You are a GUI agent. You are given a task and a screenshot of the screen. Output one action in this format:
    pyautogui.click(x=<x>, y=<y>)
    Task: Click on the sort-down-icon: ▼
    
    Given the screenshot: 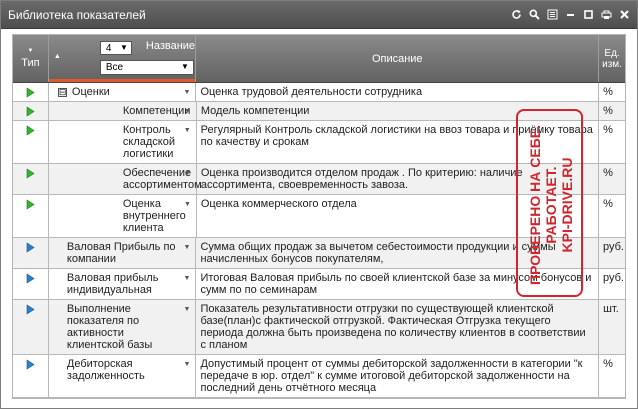 What is the action you would take?
    pyautogui.click(x=30, y=51)
    